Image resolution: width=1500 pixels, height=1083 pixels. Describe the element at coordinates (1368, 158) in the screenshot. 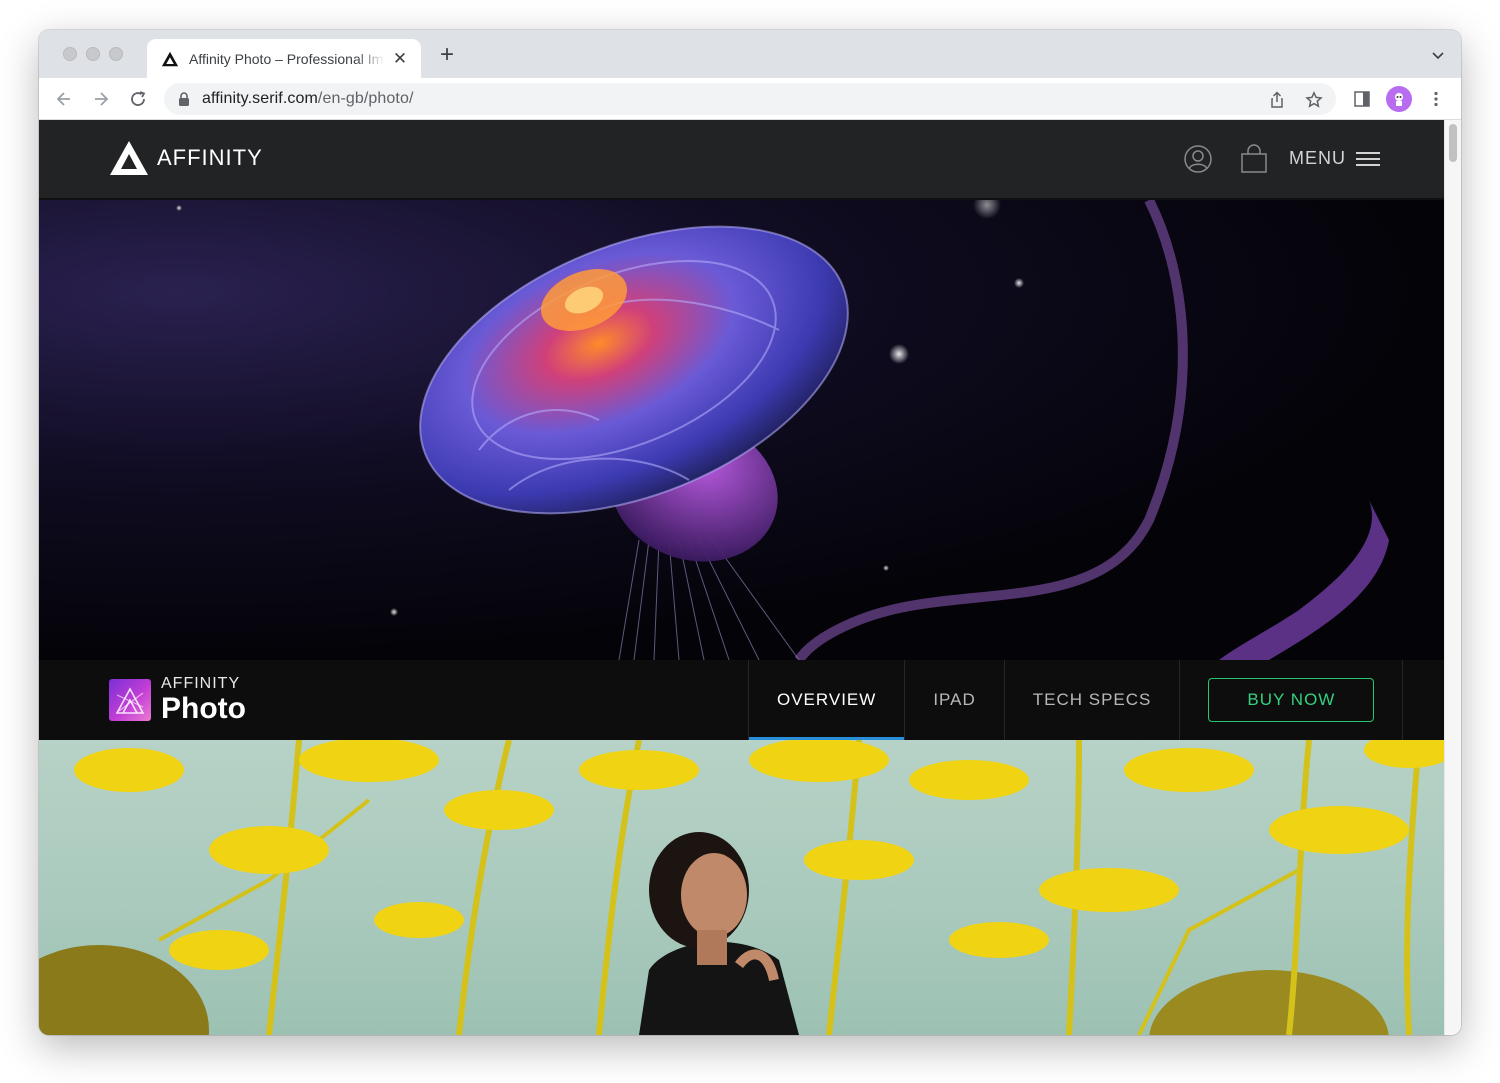

I see `hamburger-icon` at that location.